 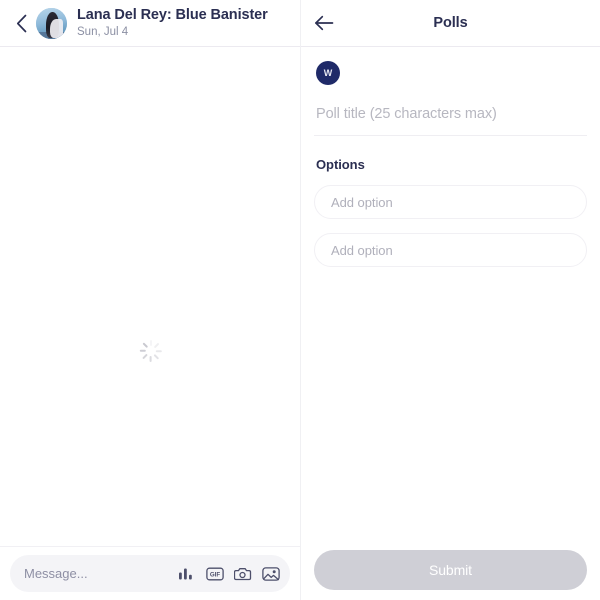 I want to click on message-input: Message... GIF, so click(x=150, y=573).